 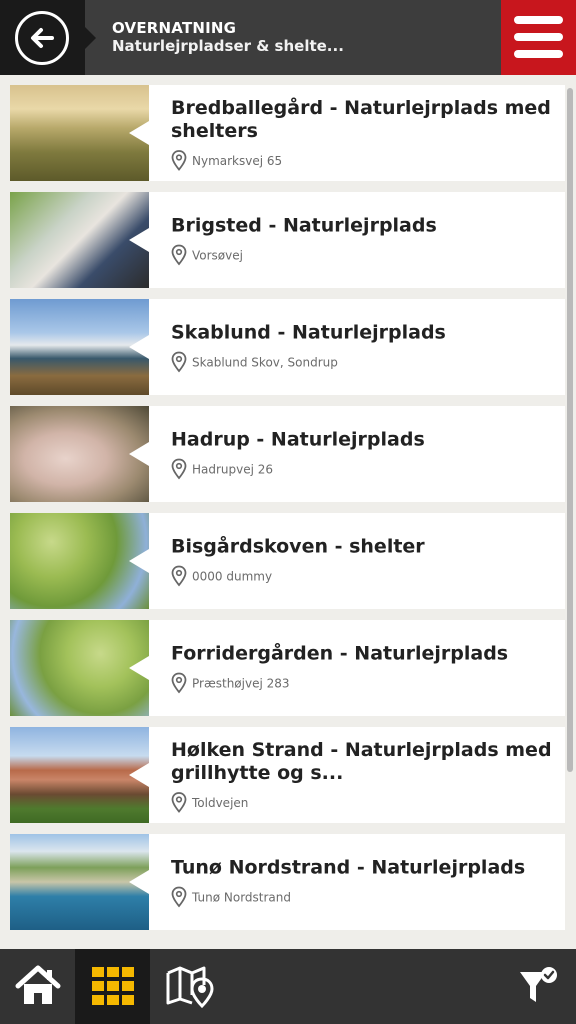 What do you see at coordinates (348, 867) in the screenshot?
I see `item-title: Tunø Nordstrand - Naturlejrplads` at bounding box center [348, 867].